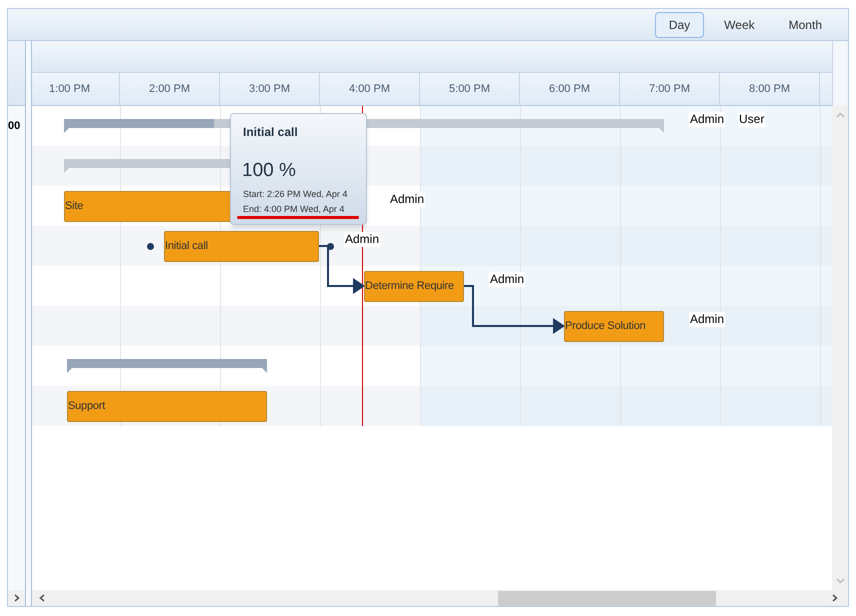 The height and width of the screenshot is (616, 856). I want to click on view-tab: Week, so click(739, 25).